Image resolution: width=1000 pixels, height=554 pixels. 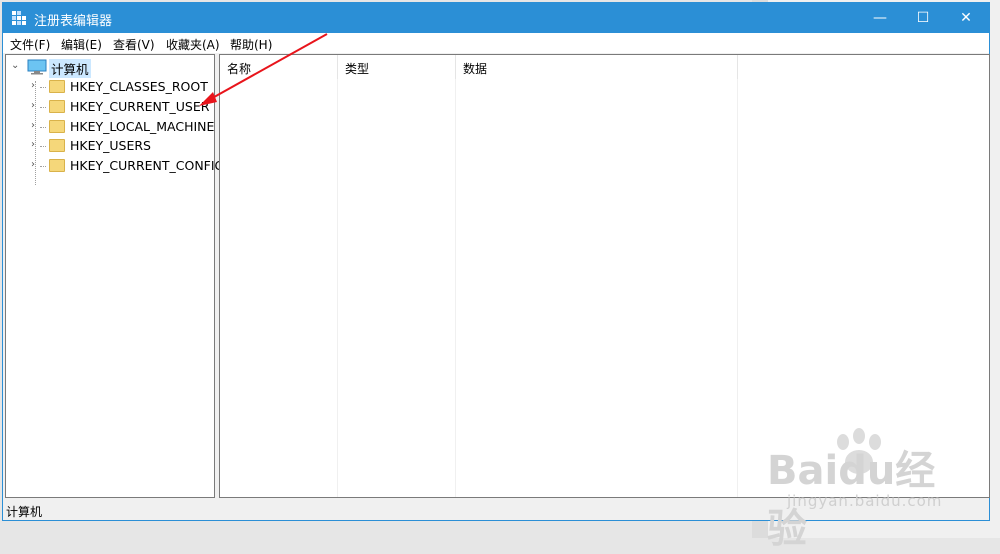 What do you see at coordinates (73, 21) in the screenshot?
I see `window-title: 注册表编辑器` at bounding box center [73, 21].